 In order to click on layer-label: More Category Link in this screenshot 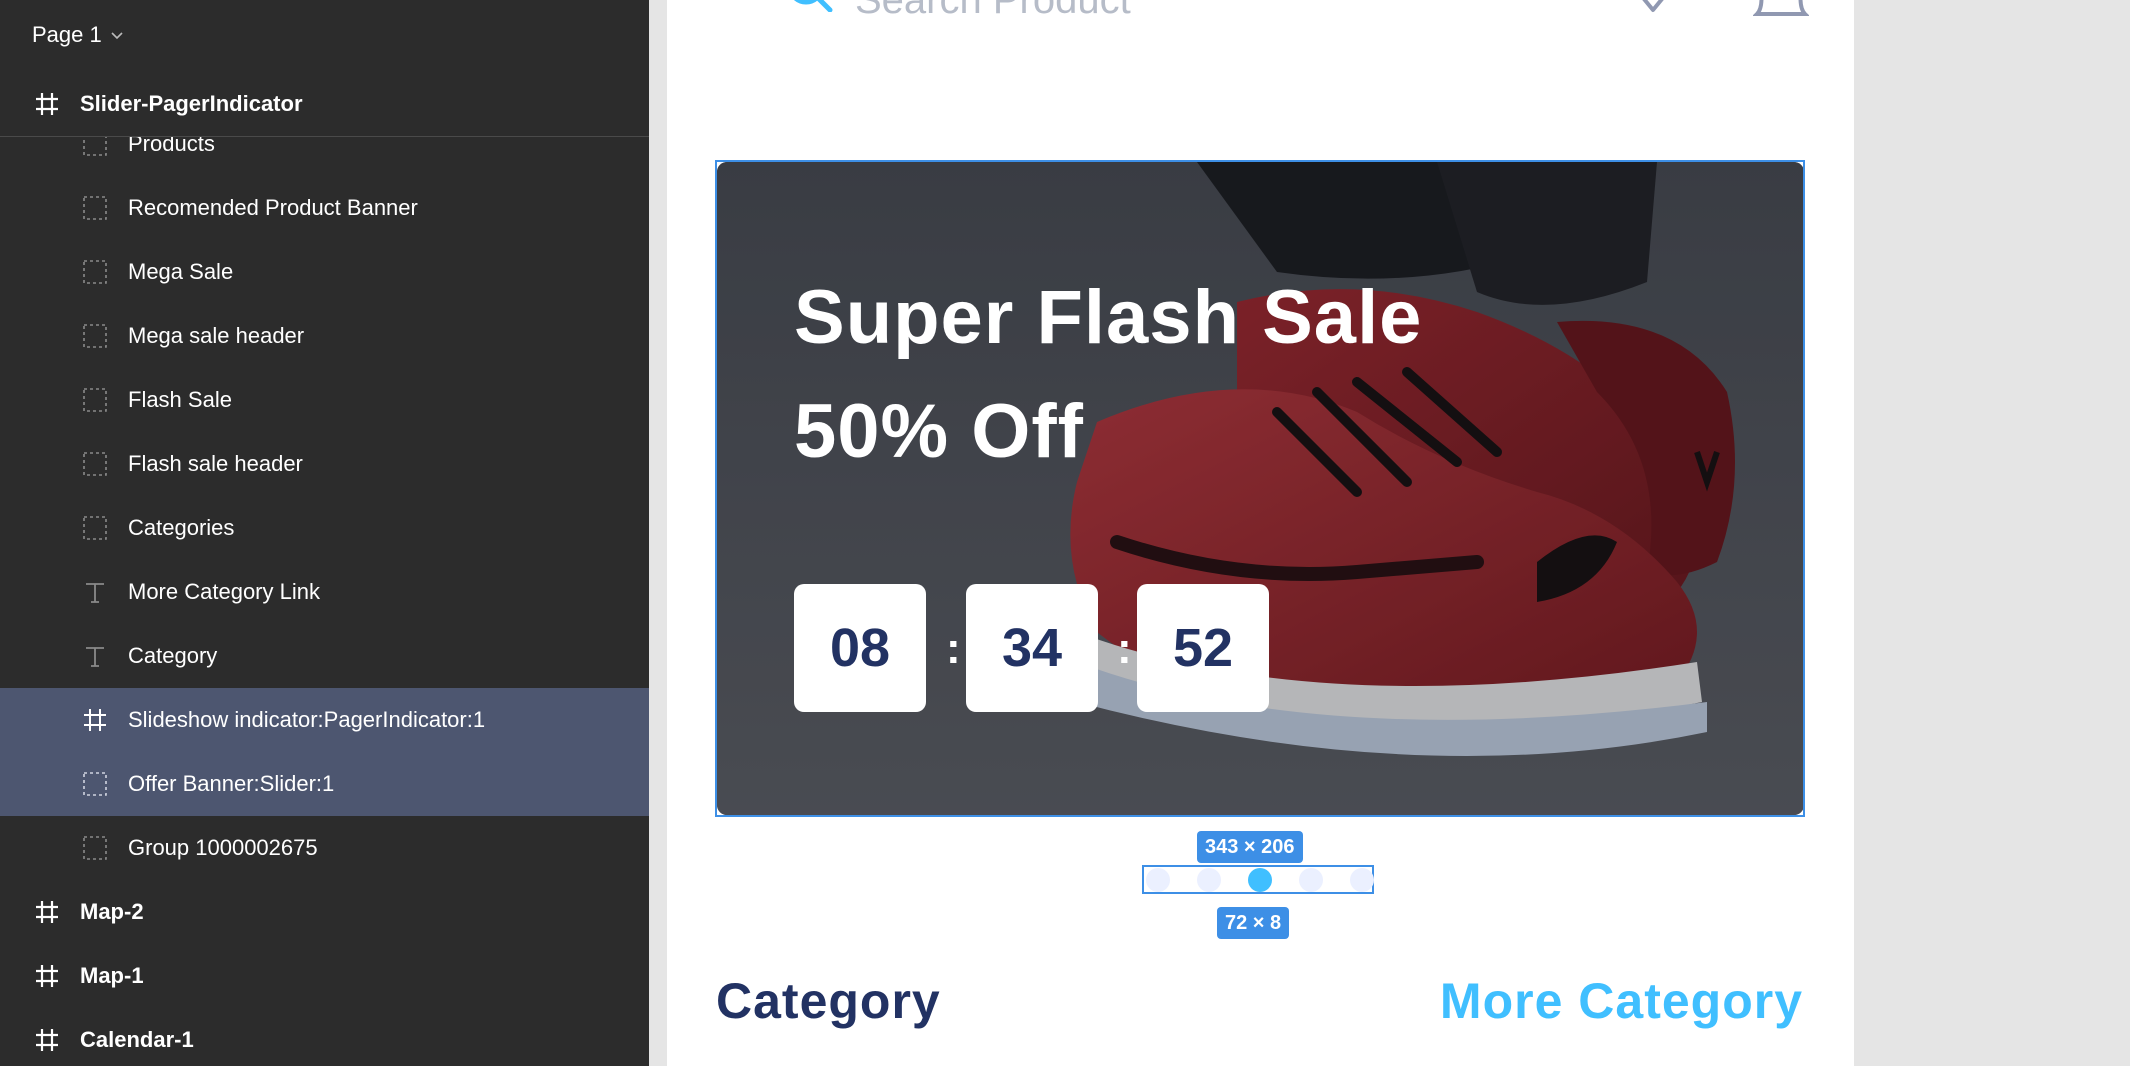, I will do `click(224, 591)`.